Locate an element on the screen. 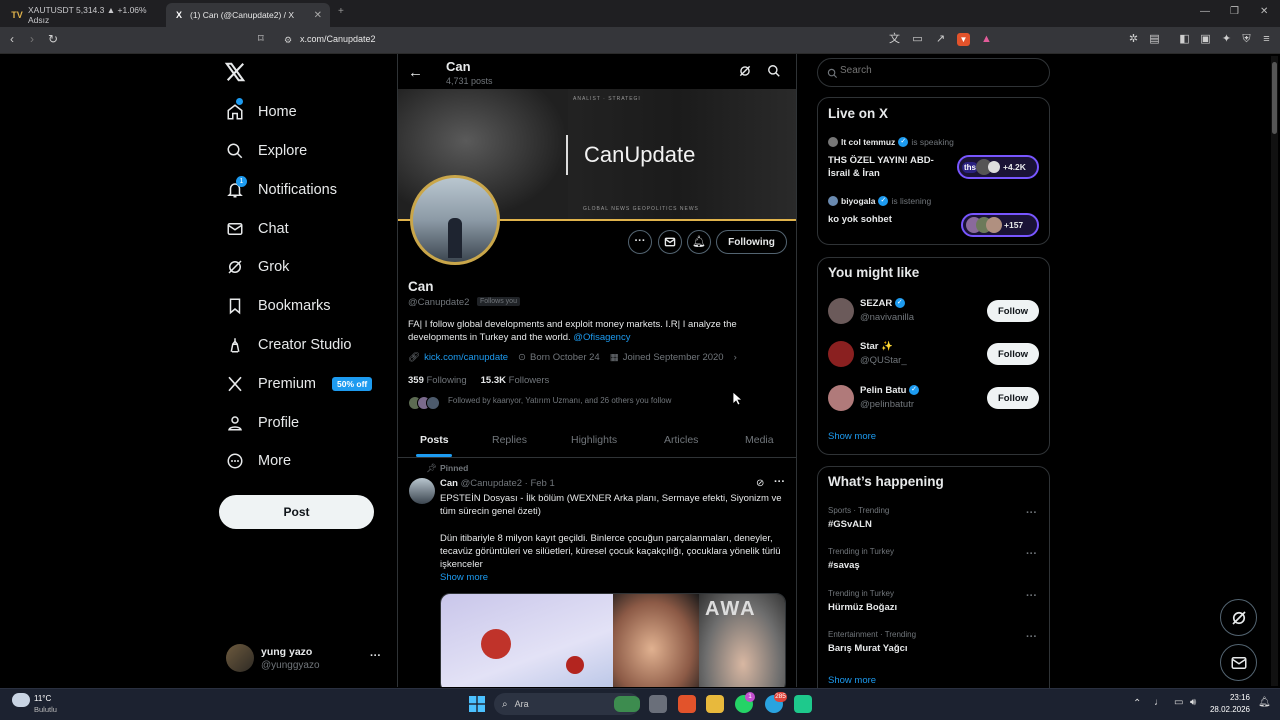 The width and height of the screenshot is (1280, 720). live-space-title-2: ko yok sohbet is located at coordinates (860, 219).